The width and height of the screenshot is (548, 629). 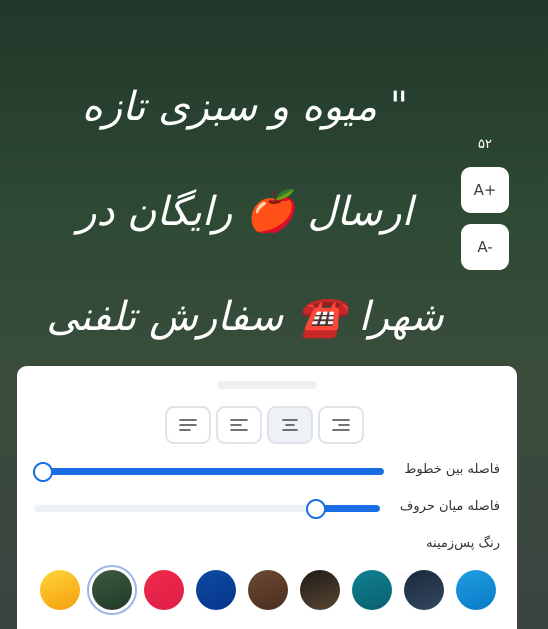 I want to click on swatch-brown, so click(x=268, y=590).